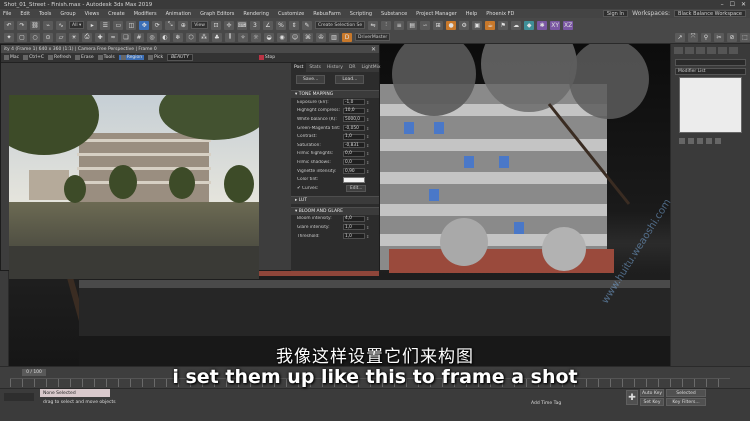  Describe the element at coordinates (615, 13) in the screenshot. I see `sign-in-dropdown: Sign In` at that location.